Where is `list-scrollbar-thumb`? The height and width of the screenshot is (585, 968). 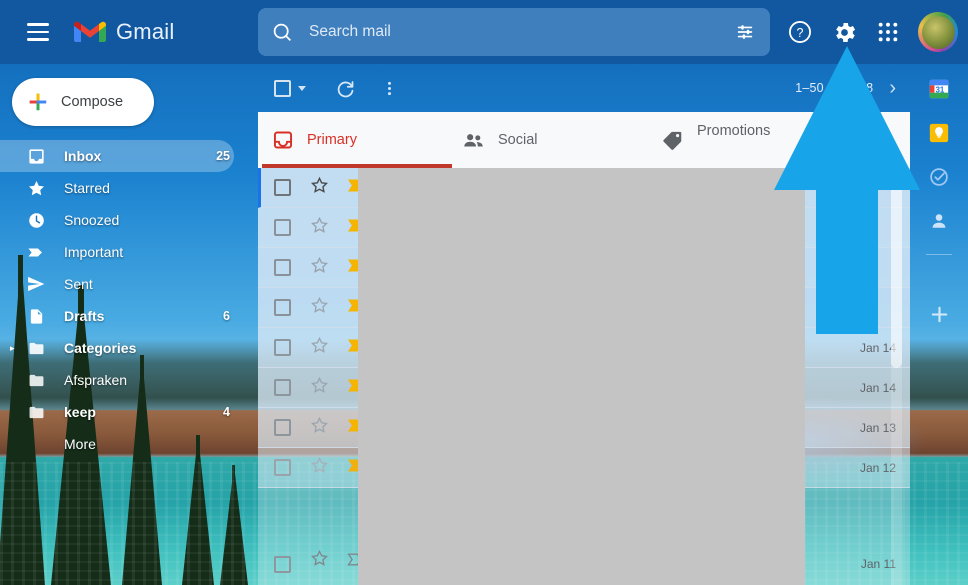 list-scrollbar-thumb is located at coordinates (896, 268).